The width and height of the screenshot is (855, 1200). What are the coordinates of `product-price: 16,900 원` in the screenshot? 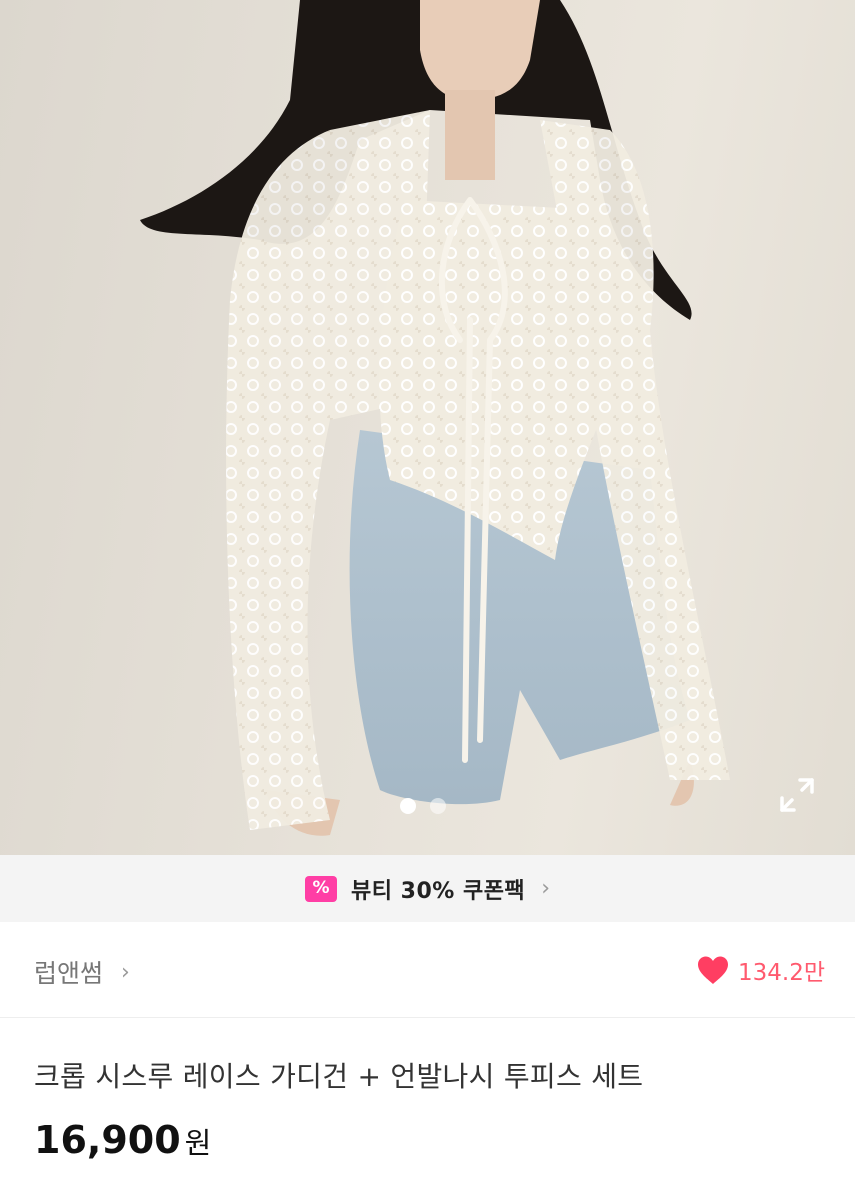 It's located at (122, 1140).